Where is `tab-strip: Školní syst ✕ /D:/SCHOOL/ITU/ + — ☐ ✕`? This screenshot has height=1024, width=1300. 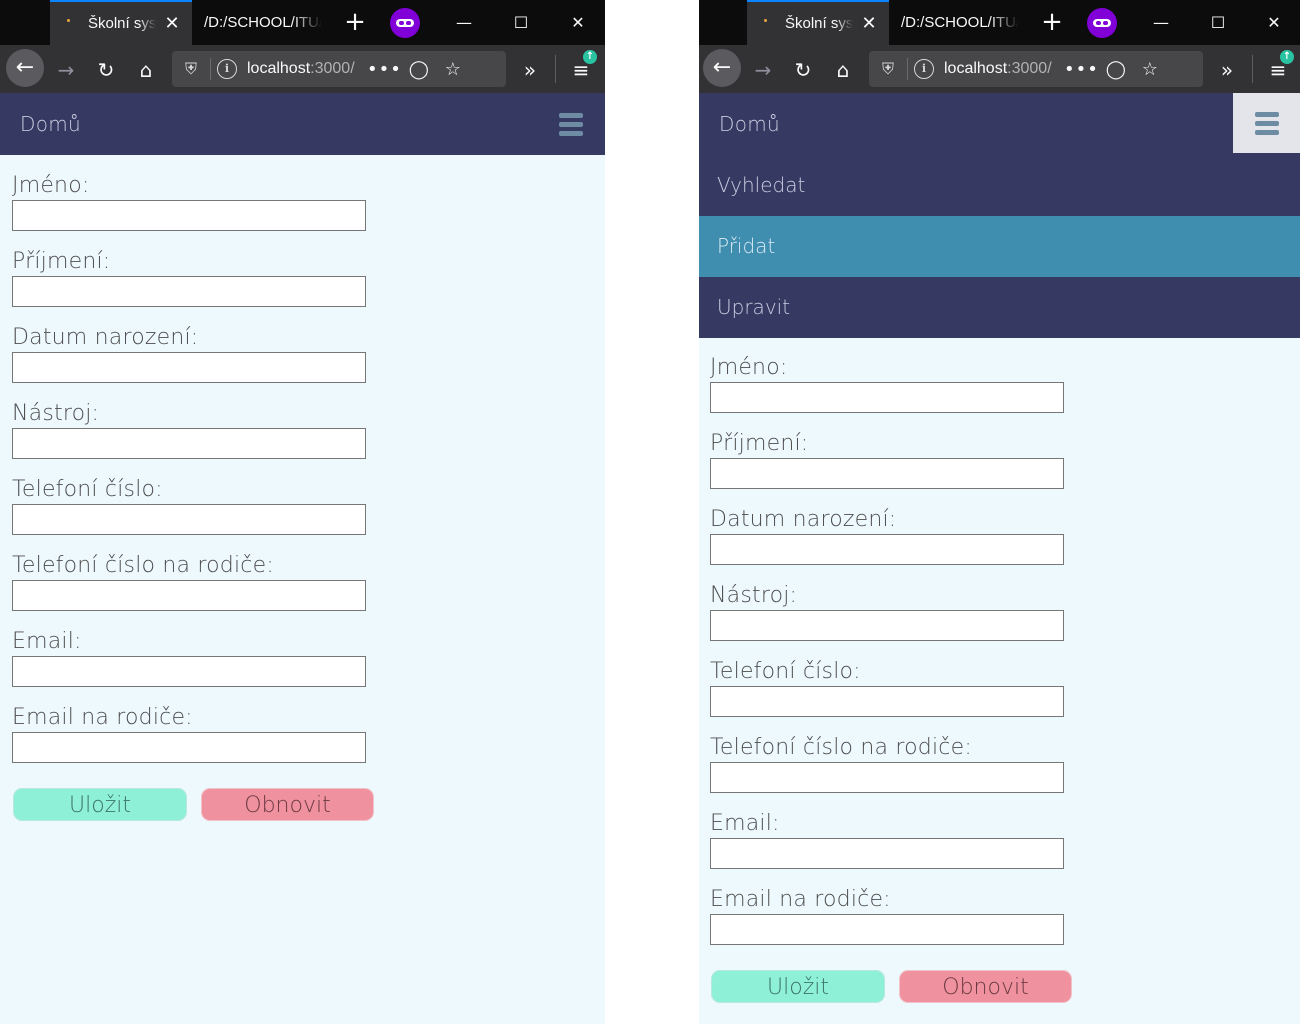
tab-strip: Školní syst ✕ /D:/SCHOOL/ITU/ + — ☐ ✕ is located at coordinates (302, 22).